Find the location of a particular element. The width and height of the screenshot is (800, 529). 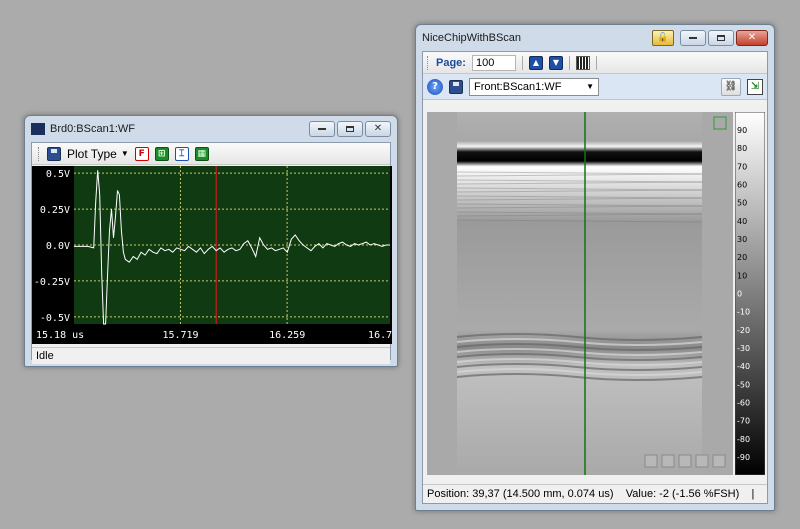

colorbar-tick-label: -10 is located at coordinates (743, 312).